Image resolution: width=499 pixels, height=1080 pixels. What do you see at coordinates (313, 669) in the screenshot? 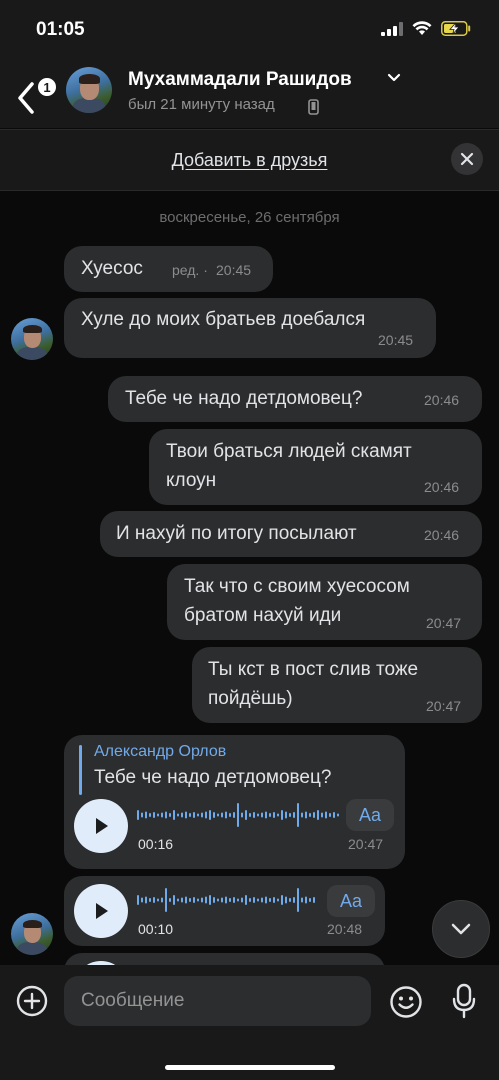
I see `message-text-line-1: Ты кст в пост слив тоже` at bounding box center [313, 669].